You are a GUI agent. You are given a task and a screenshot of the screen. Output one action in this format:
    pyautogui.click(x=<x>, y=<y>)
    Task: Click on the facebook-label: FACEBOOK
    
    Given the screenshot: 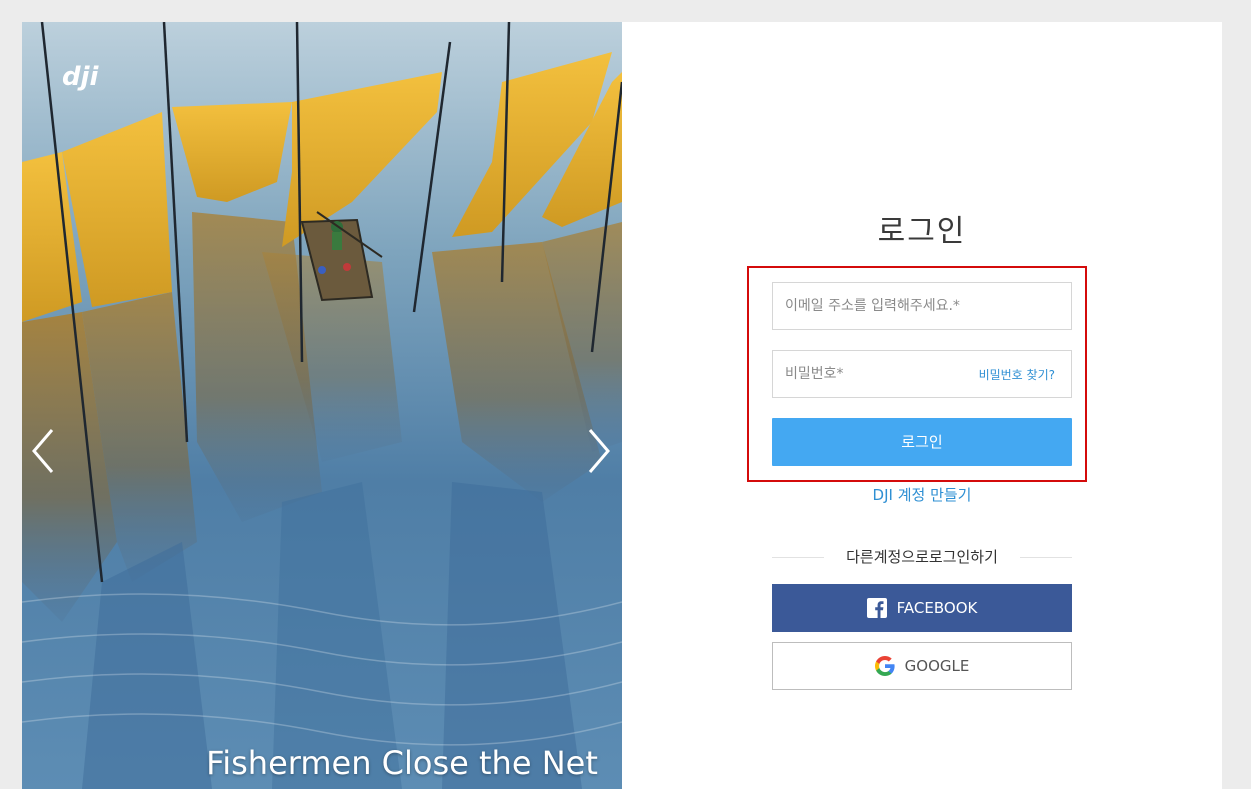 What is the action you would take?
    pyautogui.click(x=937, y=608)
    